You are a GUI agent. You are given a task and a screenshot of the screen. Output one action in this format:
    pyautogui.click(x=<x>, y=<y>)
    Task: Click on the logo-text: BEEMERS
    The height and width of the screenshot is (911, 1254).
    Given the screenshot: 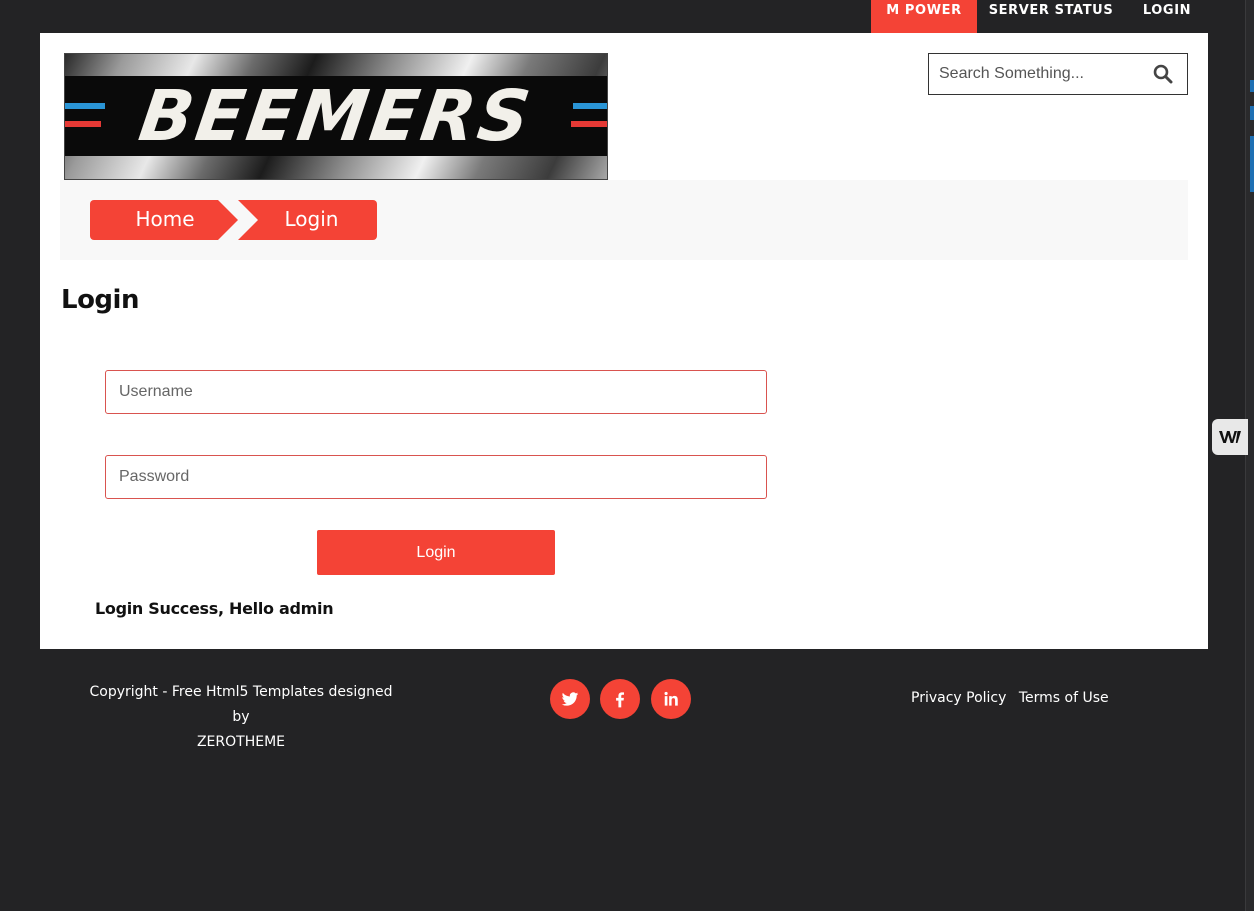 What is the action you would take?
    pyautogui.click(x=336, y=116)
    